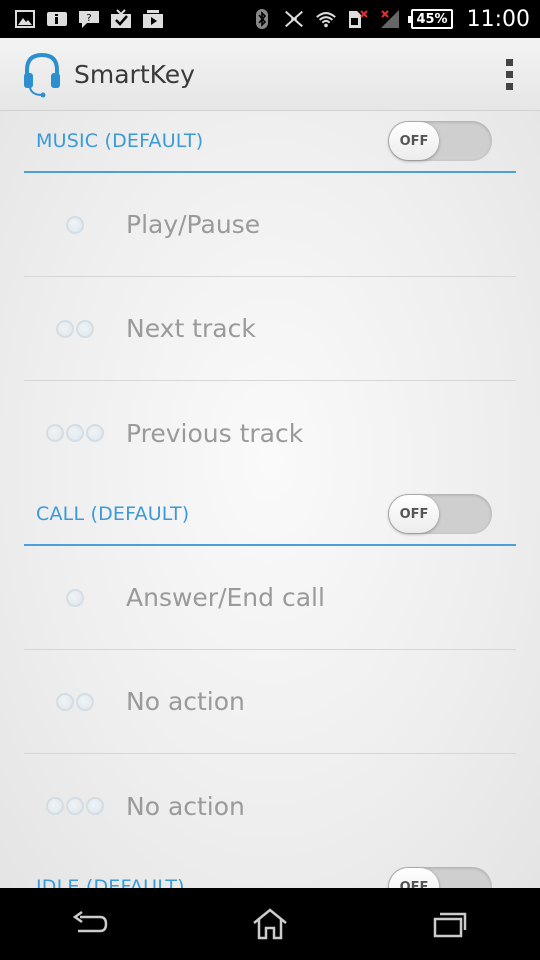  What do you see at coordinates (440, 877) in the screenshot?
I see `idle-toggle: OFF` at bounding box center [440, 877].